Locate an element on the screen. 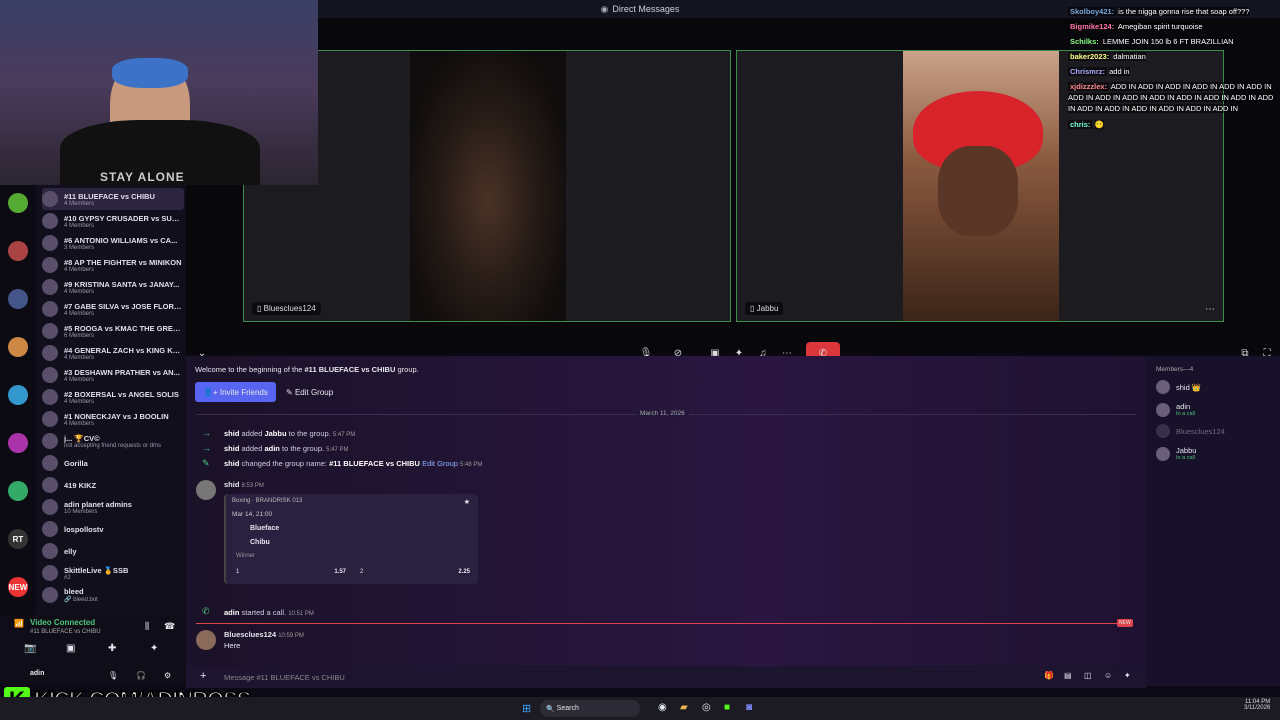  system-rest: Edit Group is located at coordinates (440, 463).